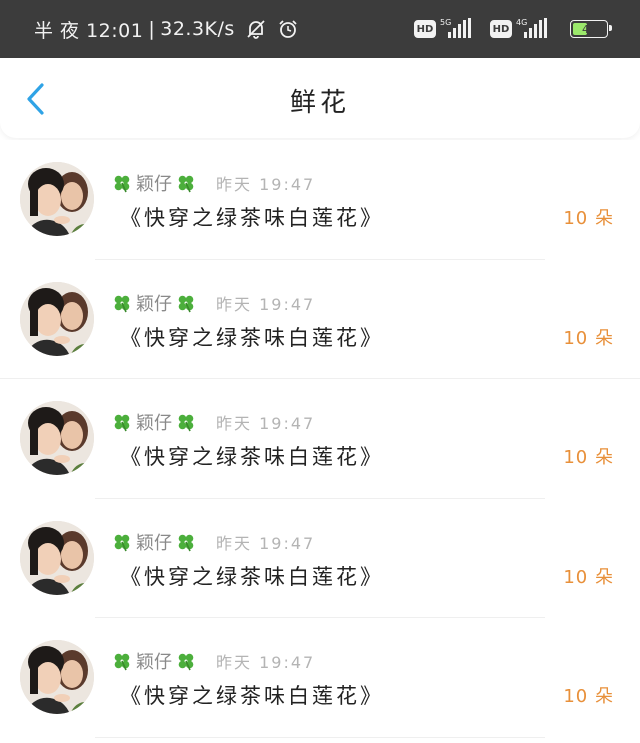 The width and height of the screenshot is (640, 743). What do you see at coordinates (319, 103) in the screenshot?
I see `page-title: 鲜花` at bounding box center [319, 103].